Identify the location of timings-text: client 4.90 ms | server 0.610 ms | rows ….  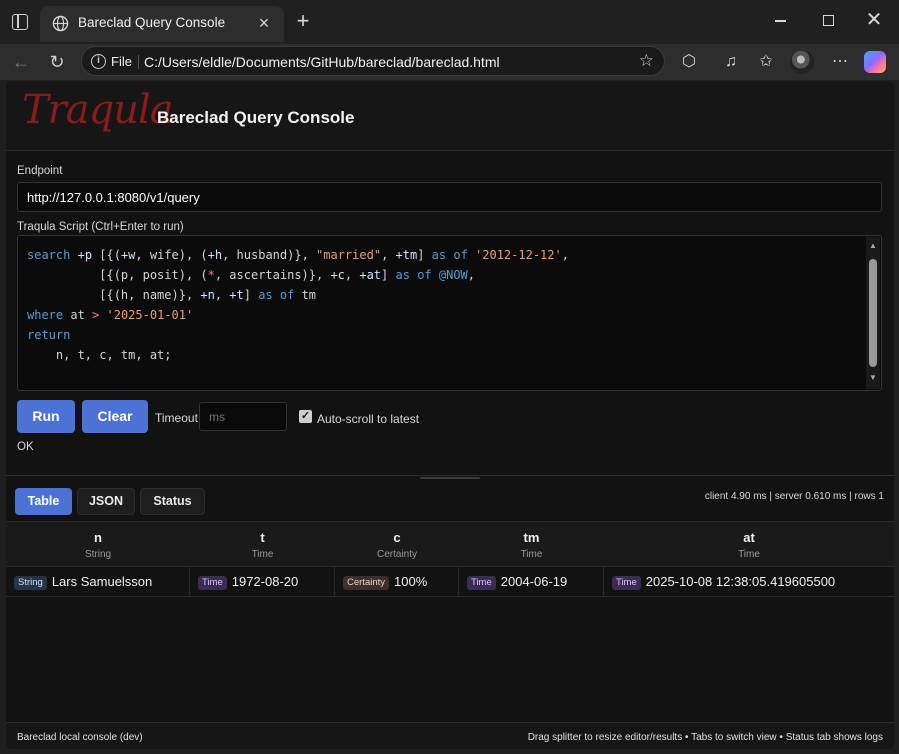
(794, 496).